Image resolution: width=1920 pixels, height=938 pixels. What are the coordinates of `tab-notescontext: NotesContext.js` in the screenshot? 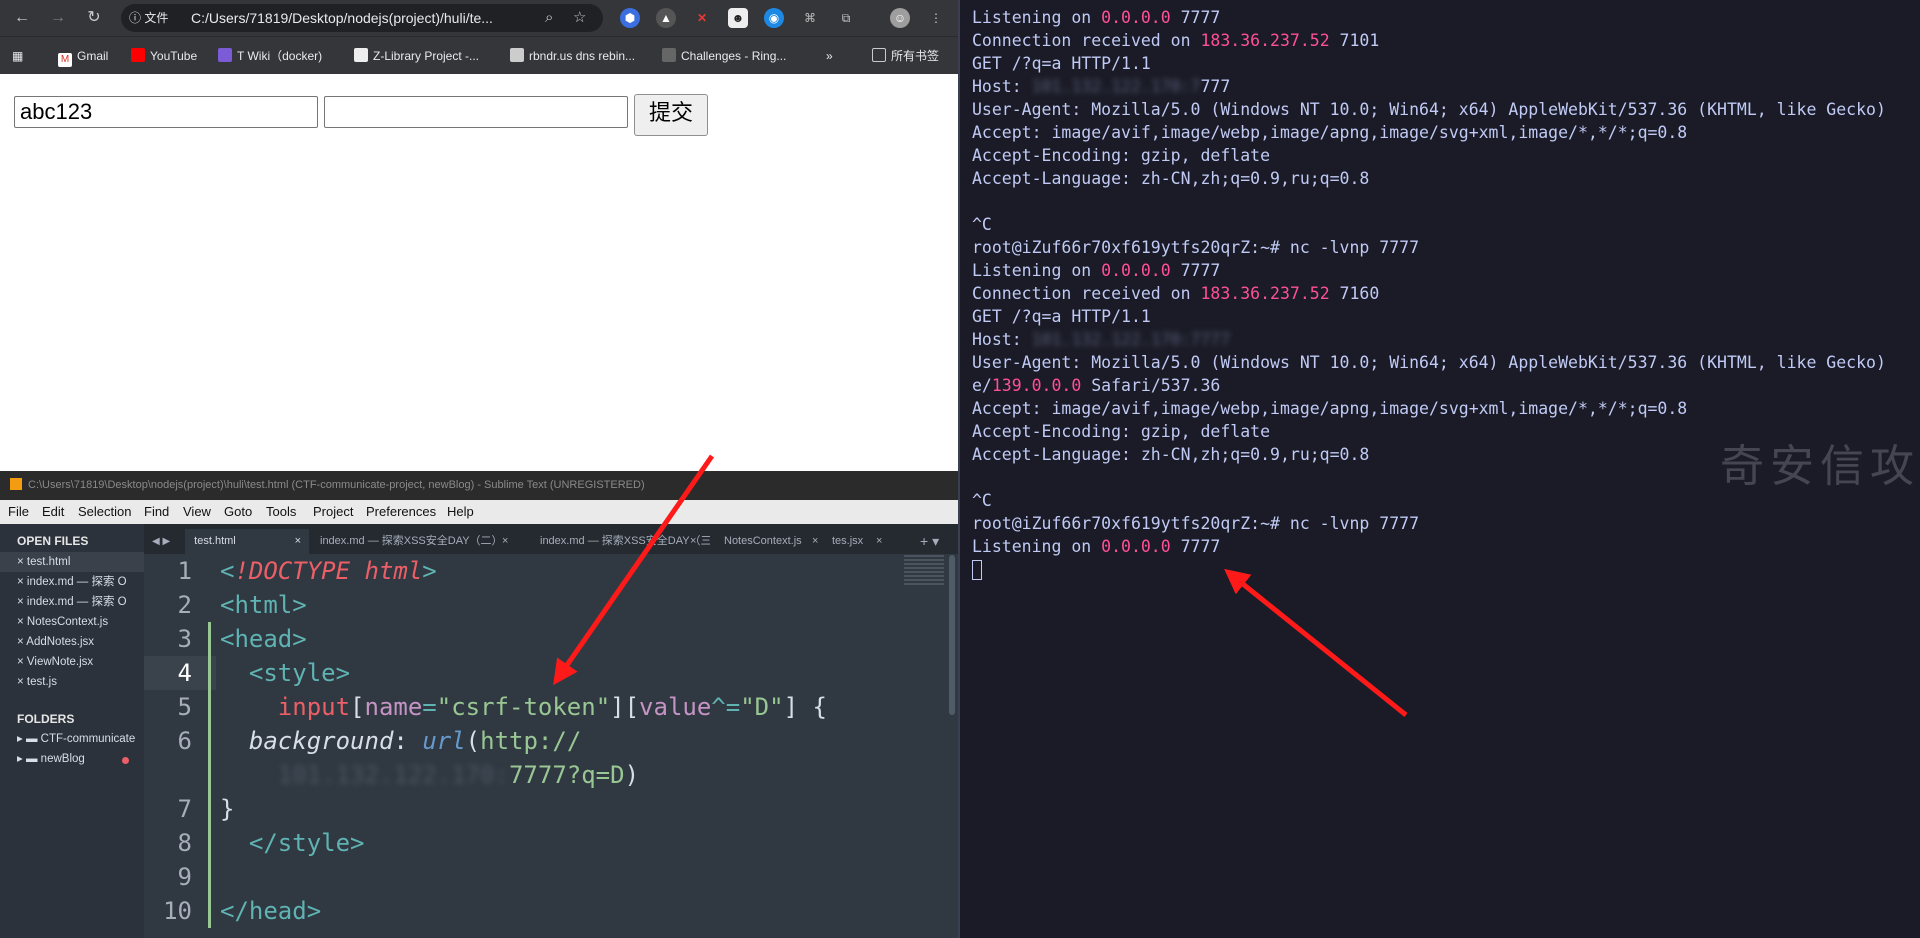 It's located at (763, 541).